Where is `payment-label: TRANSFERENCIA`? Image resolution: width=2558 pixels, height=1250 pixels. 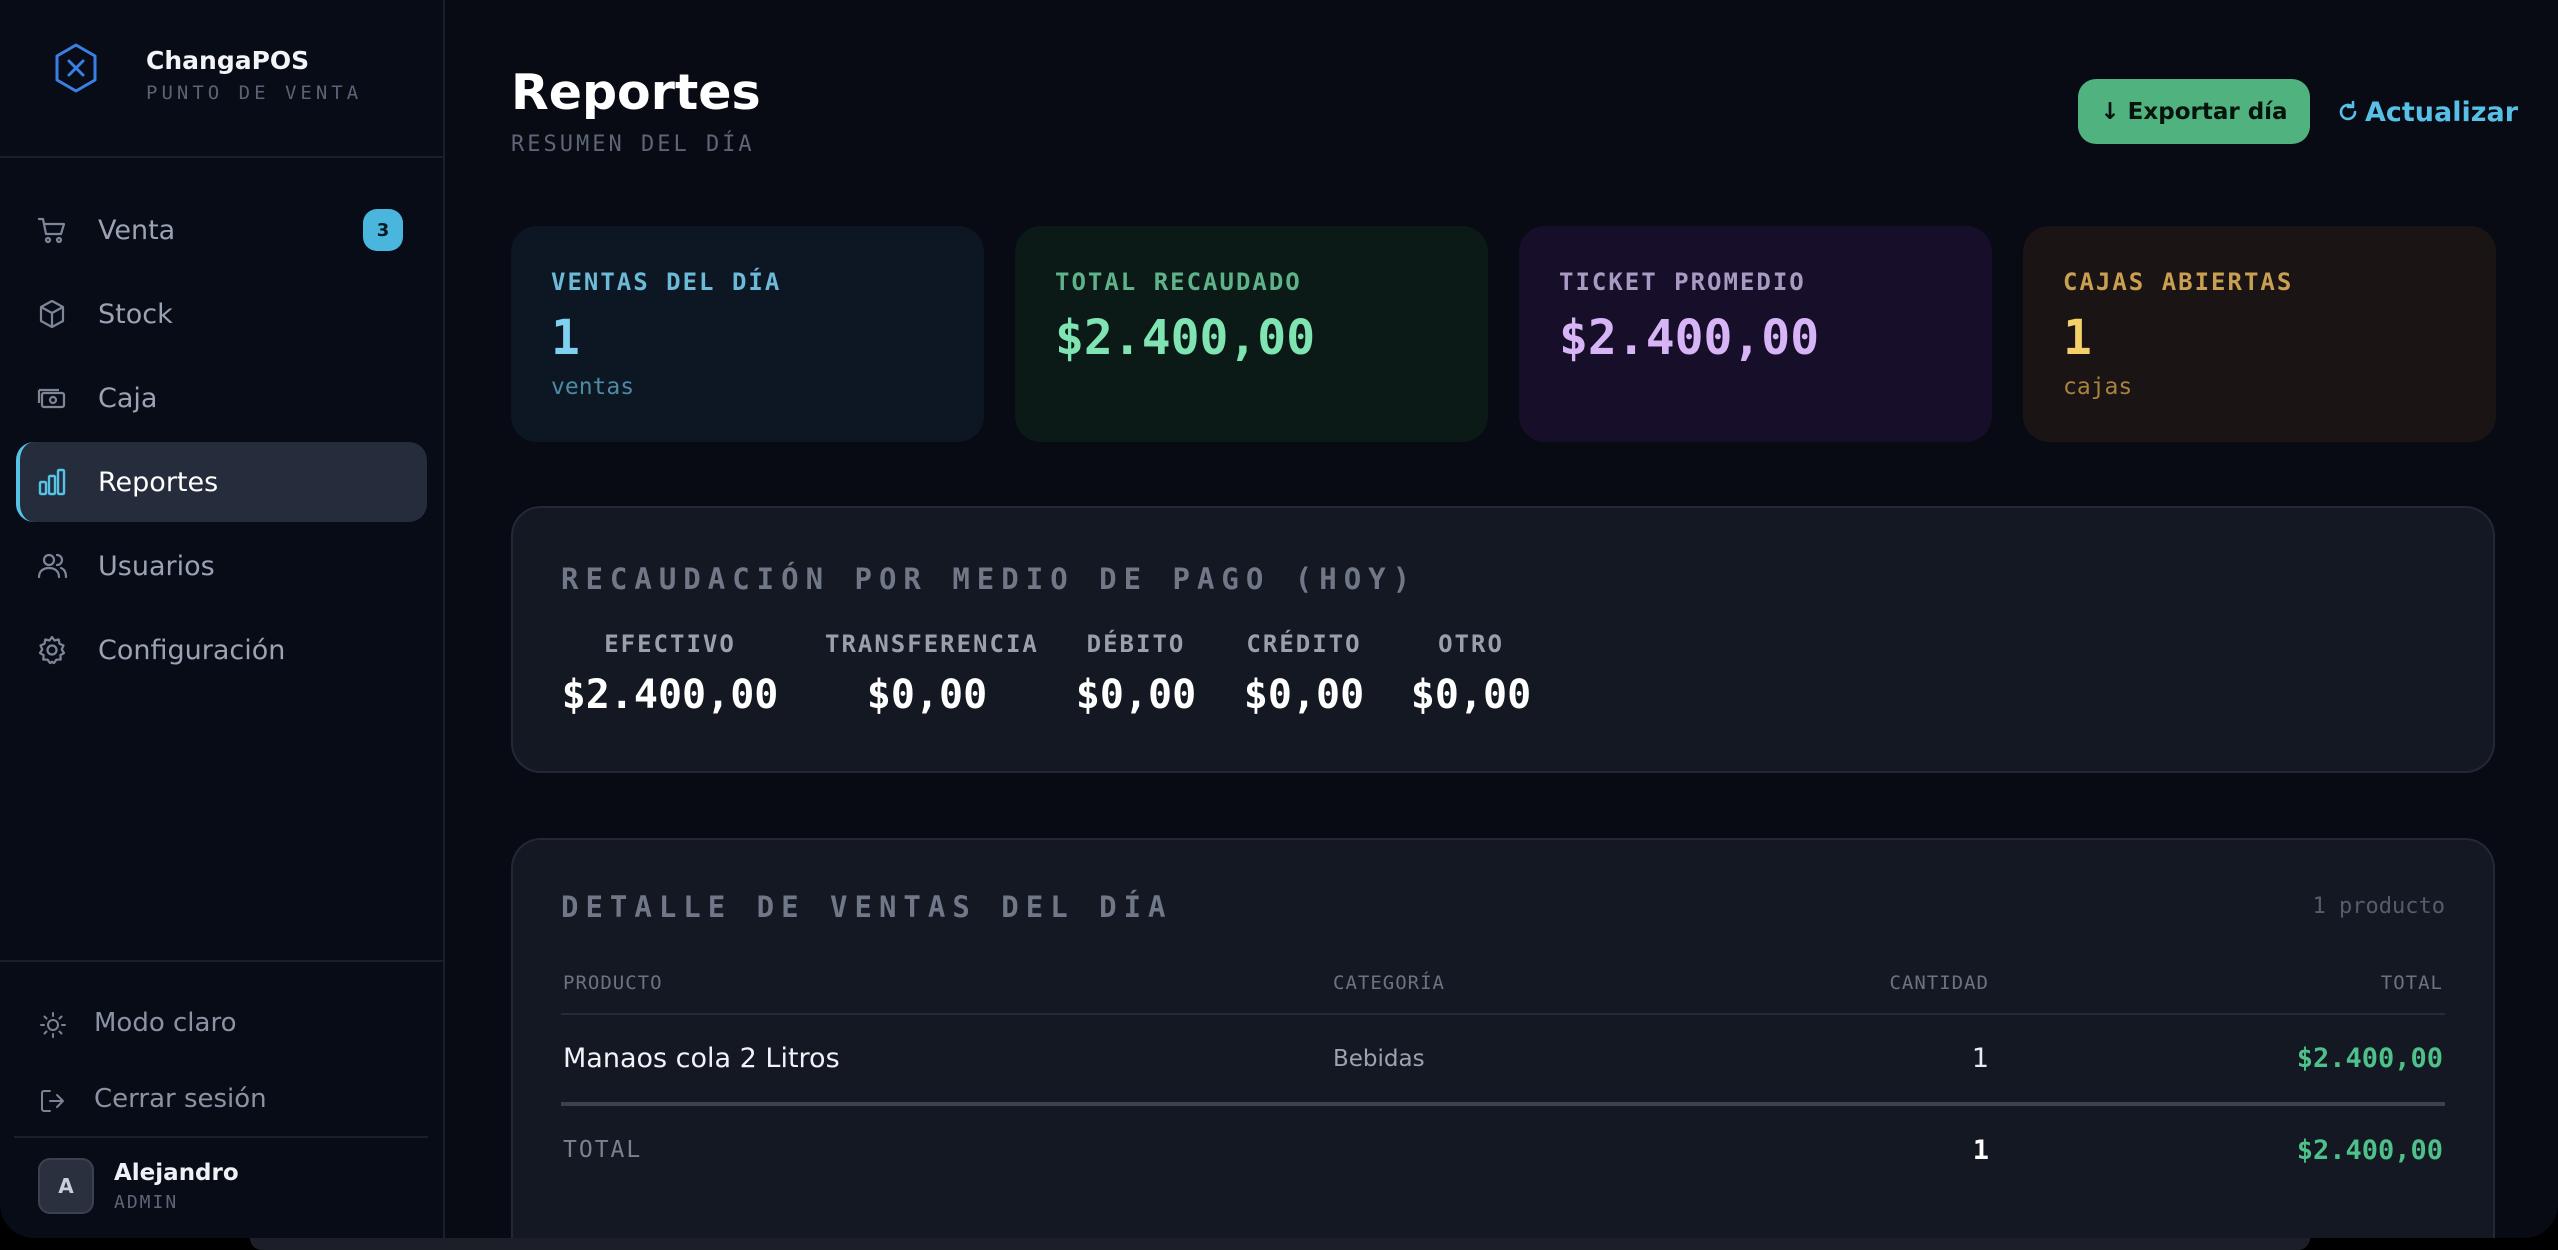
payment-label: TRANSFERENCIA is located at coordinates (932, 644).